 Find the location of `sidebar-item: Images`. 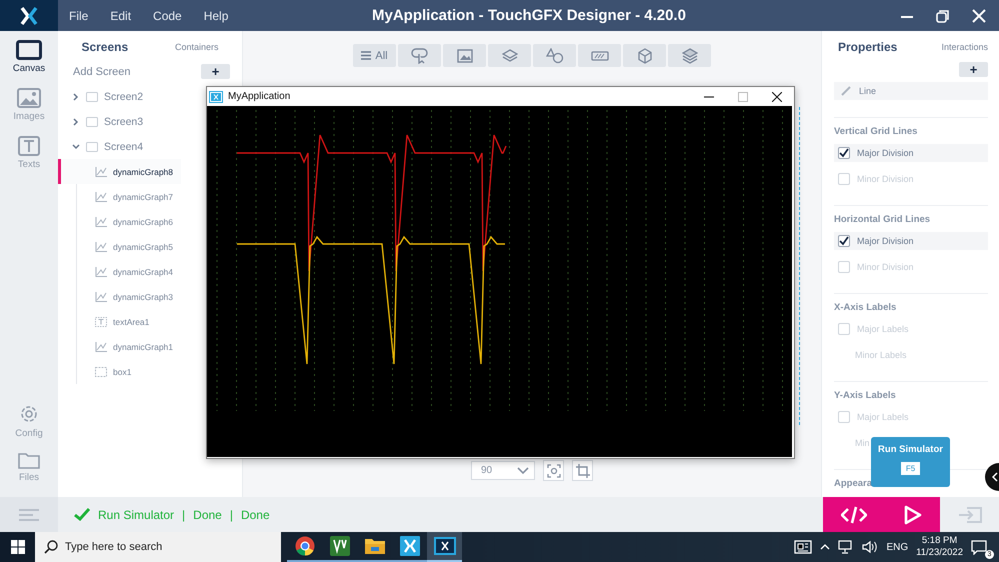

sidebar-item: Images is located at coordinates (29, 105).